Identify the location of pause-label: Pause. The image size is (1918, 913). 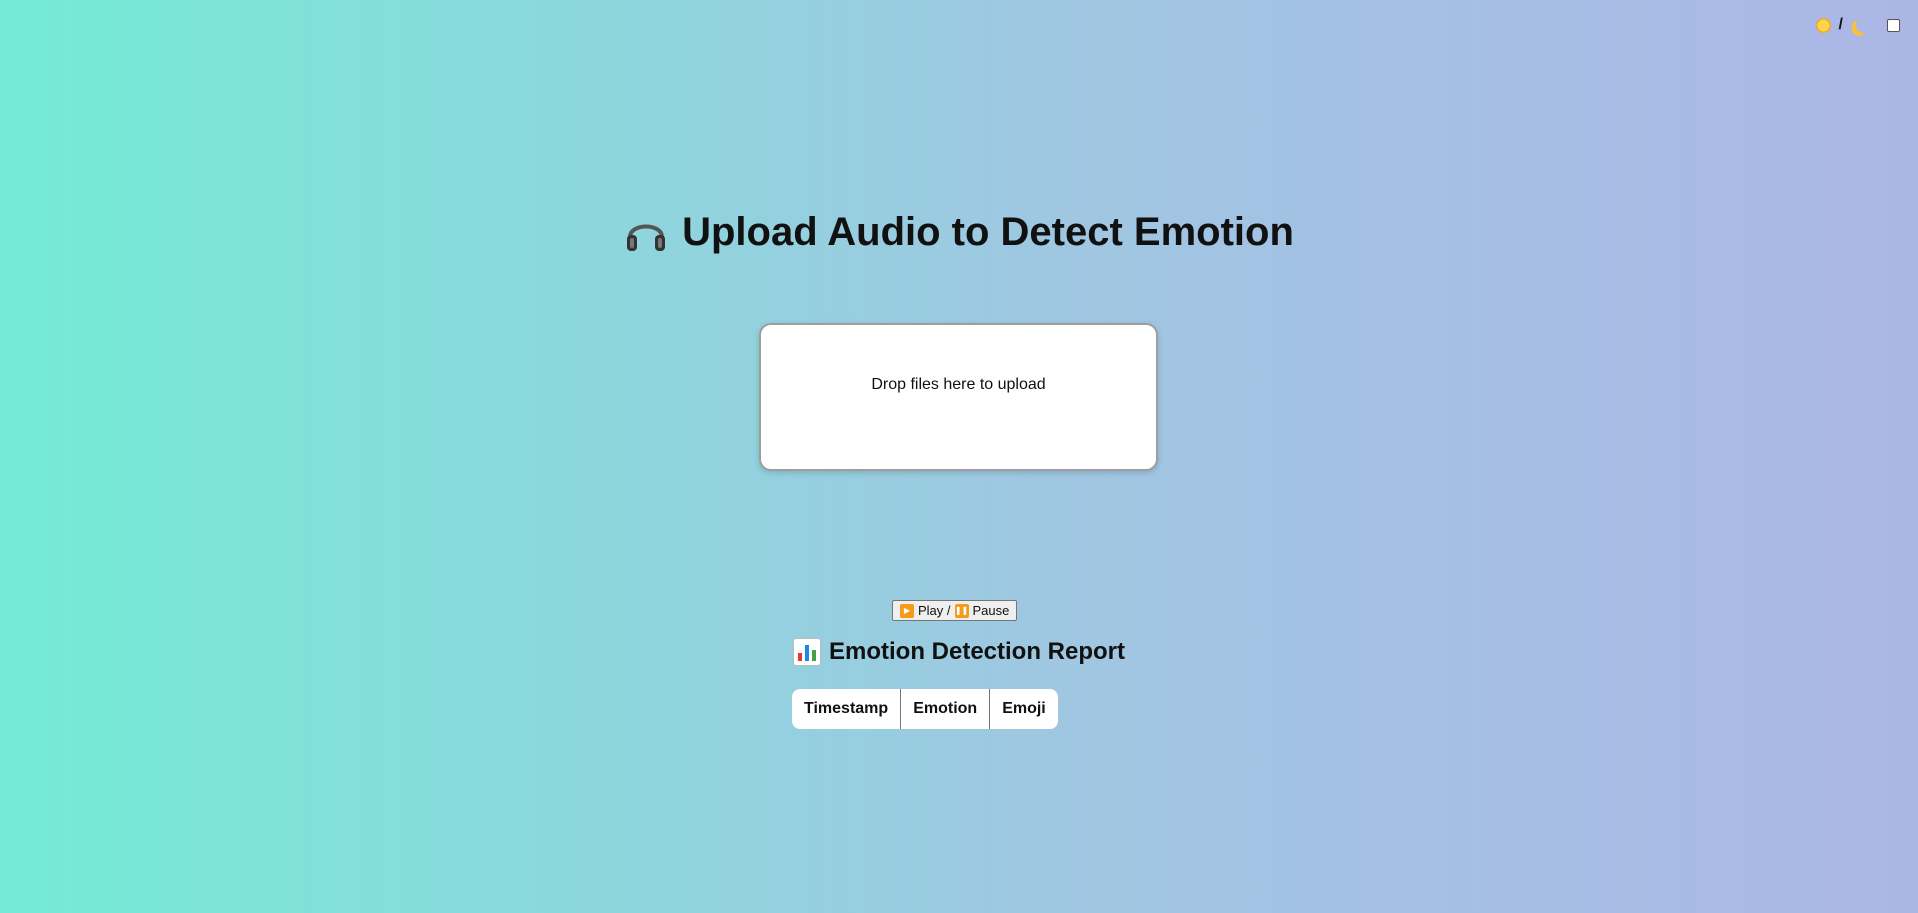
(991, 610).